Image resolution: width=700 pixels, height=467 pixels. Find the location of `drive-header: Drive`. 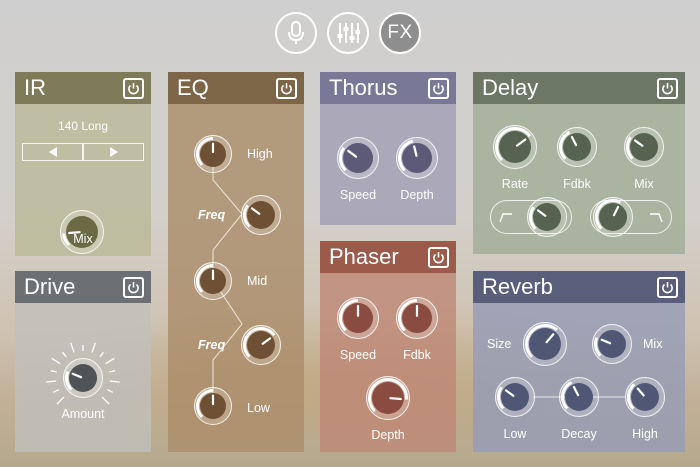

drive-header: Drive is located at coordinates (83, 287).